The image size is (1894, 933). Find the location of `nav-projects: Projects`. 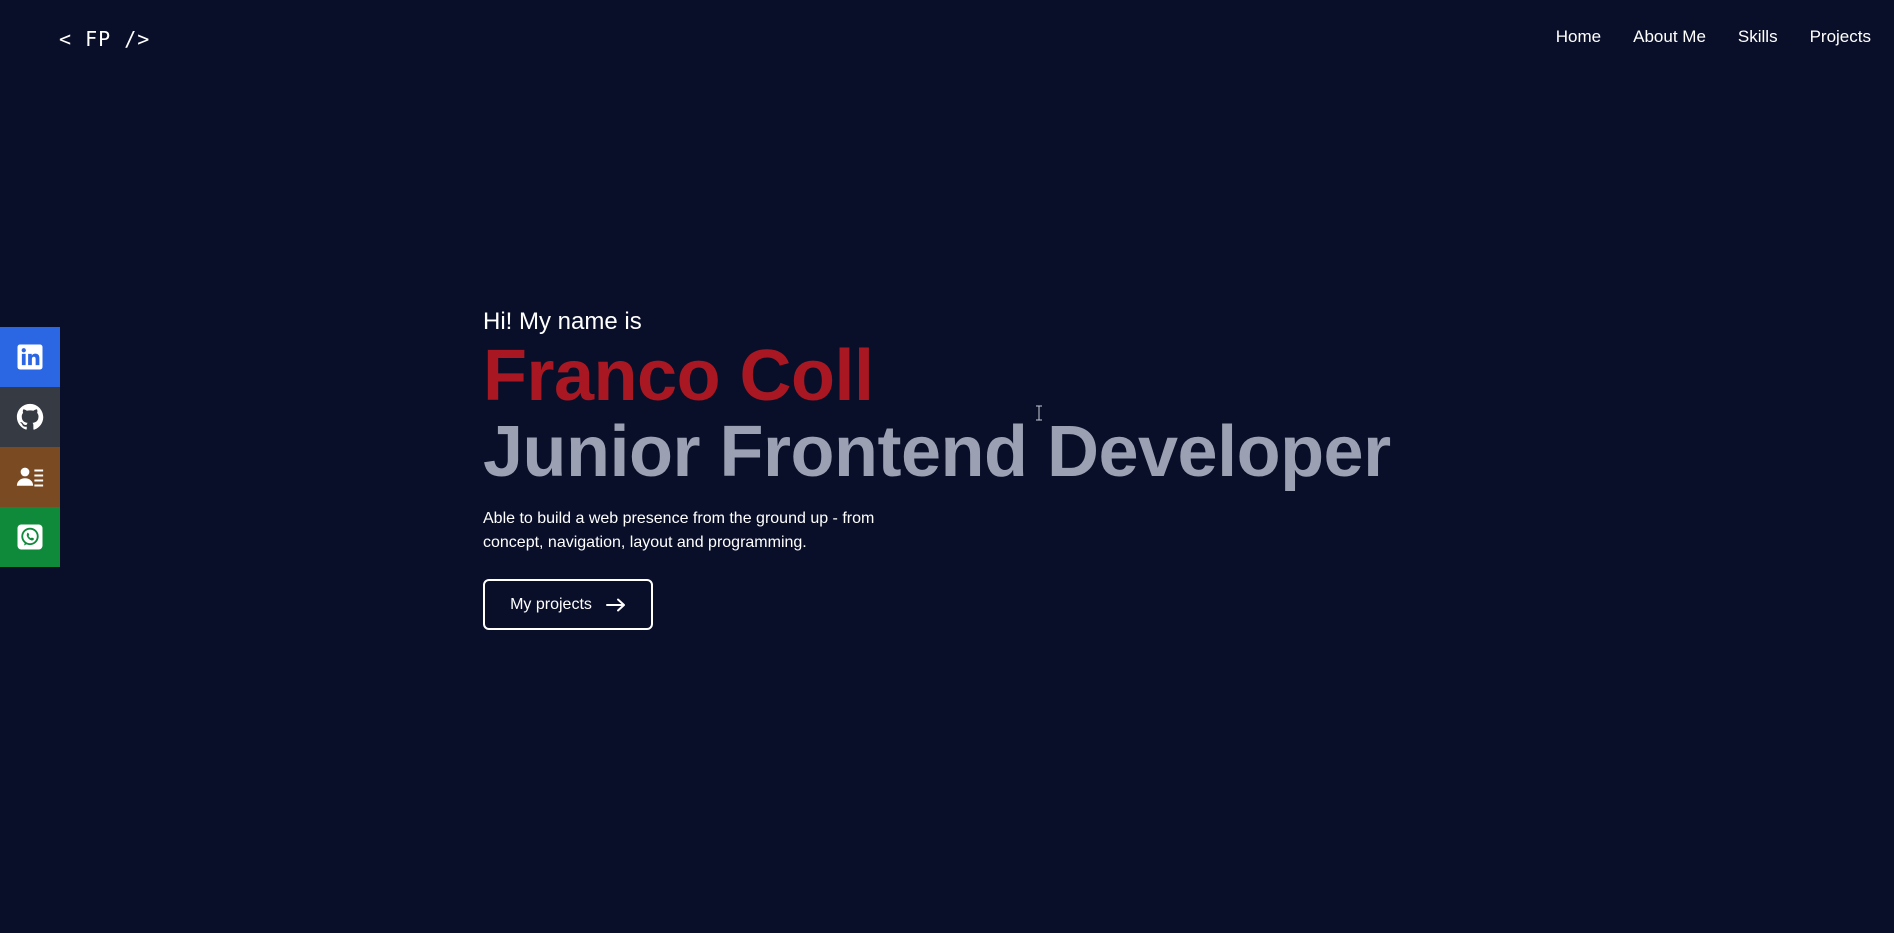

nav-projects: Projects is located at coordinates (1840, 37).